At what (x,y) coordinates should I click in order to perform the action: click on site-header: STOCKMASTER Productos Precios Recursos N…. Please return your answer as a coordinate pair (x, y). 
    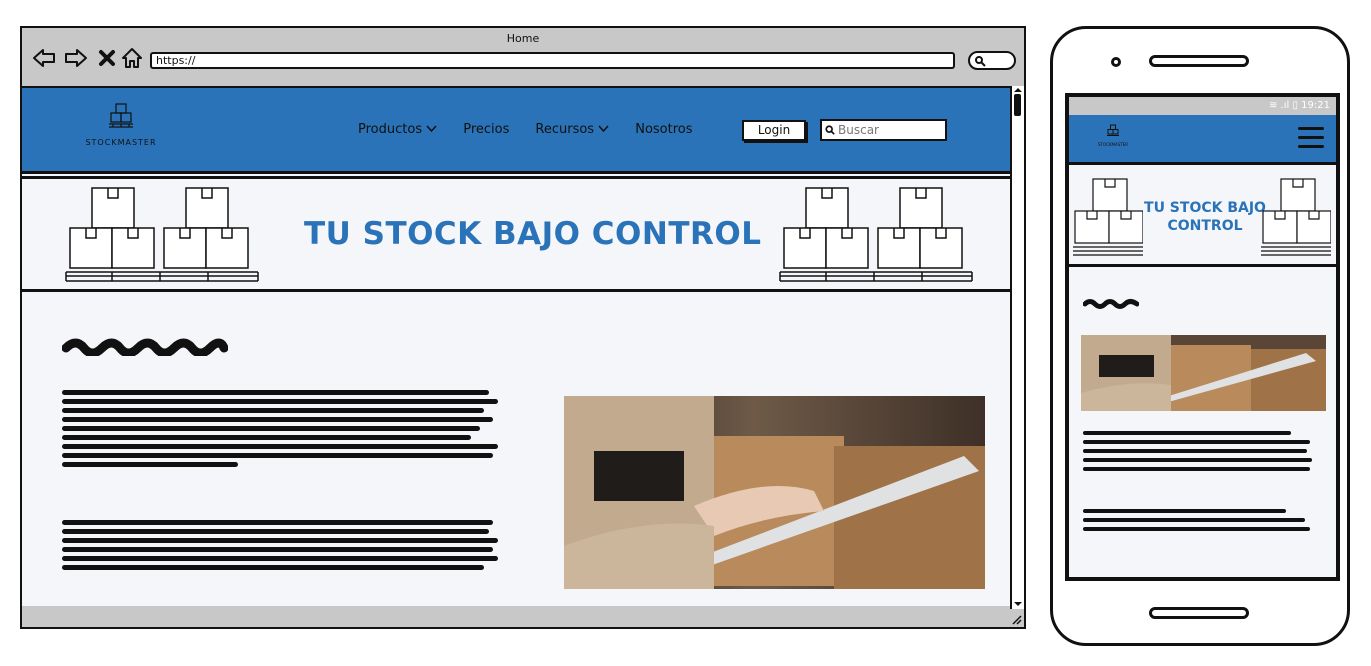
    Looking at the image, I should click on (517, 131).